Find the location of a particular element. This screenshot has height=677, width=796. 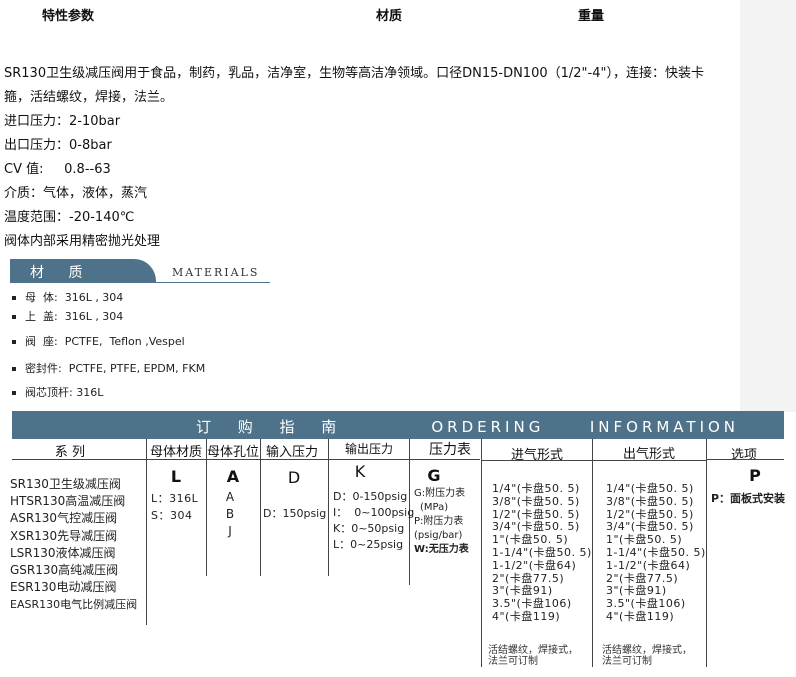

col-series: 系 列 is located at coordinates (70, 452).